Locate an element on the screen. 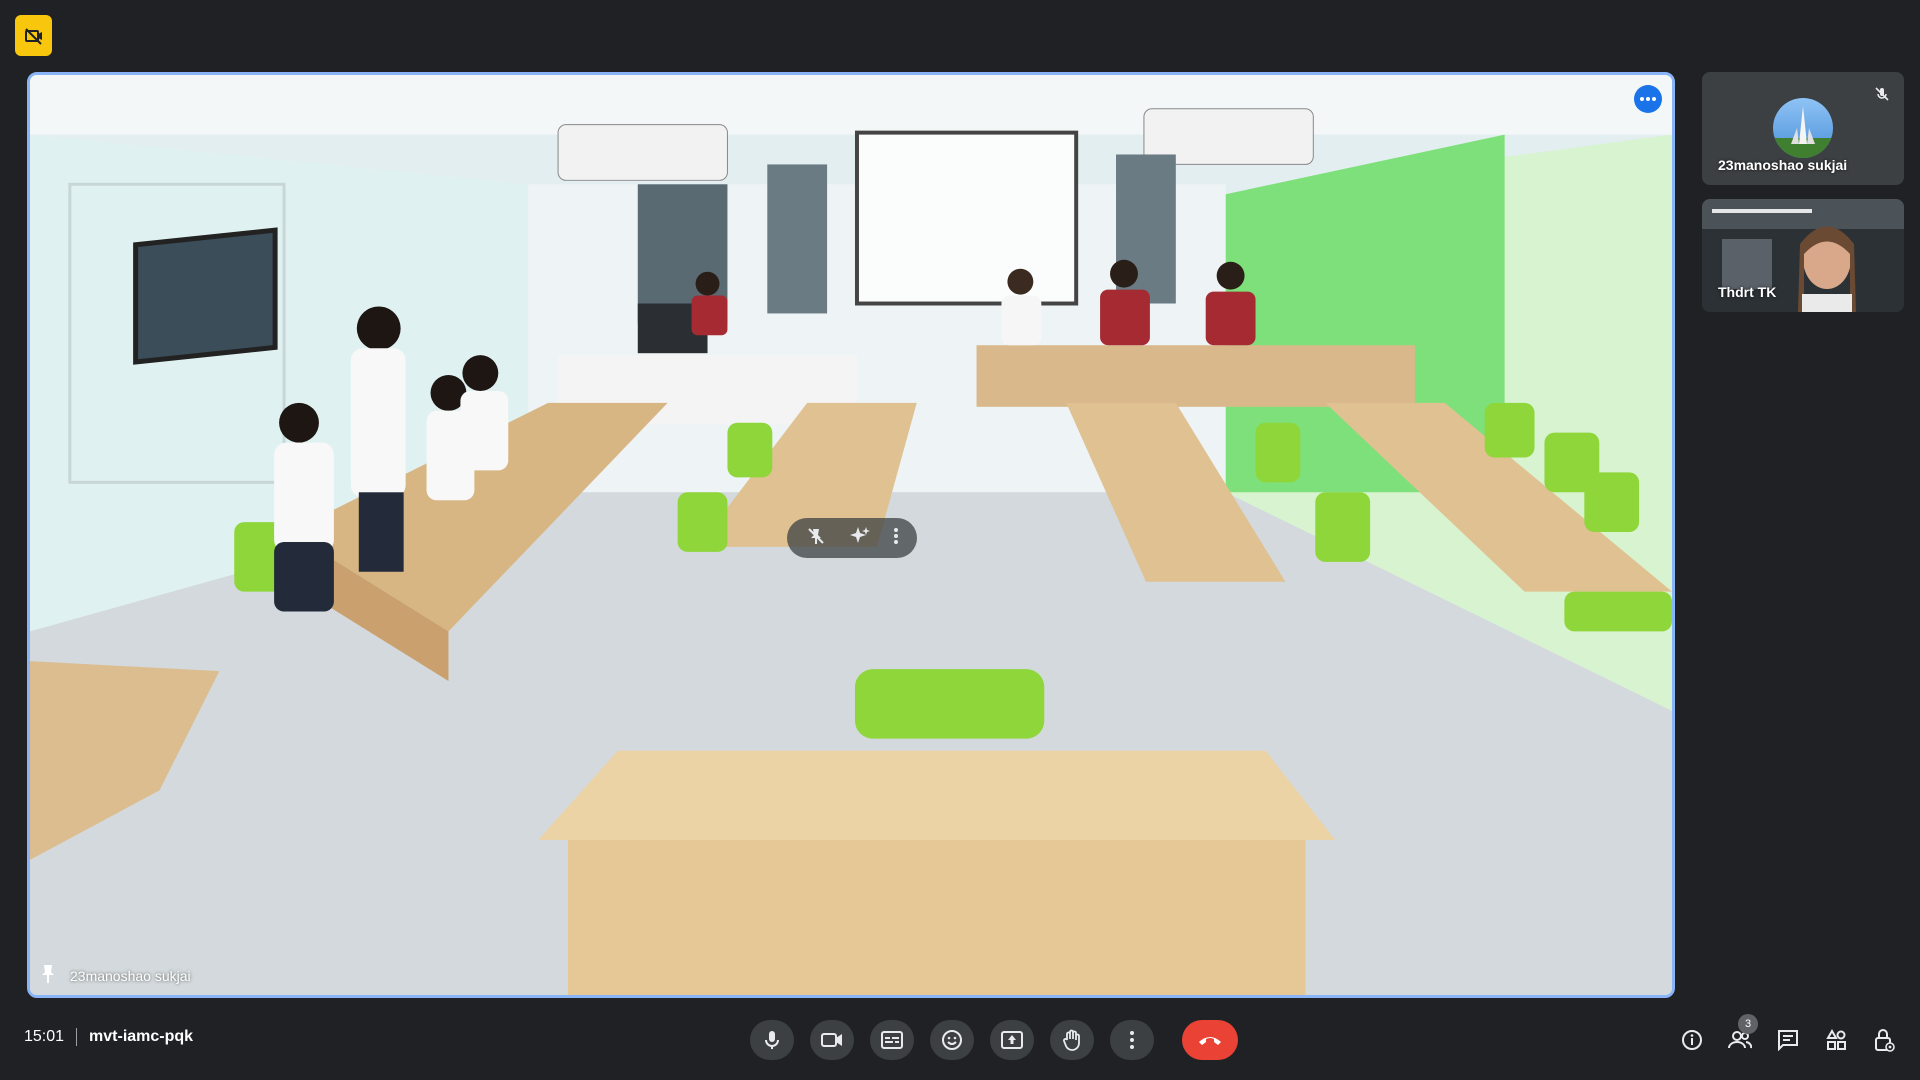 Image resolution: width=1920 pixels, height=1080 pixels. call-controls is located at coordinates (998, 1040).